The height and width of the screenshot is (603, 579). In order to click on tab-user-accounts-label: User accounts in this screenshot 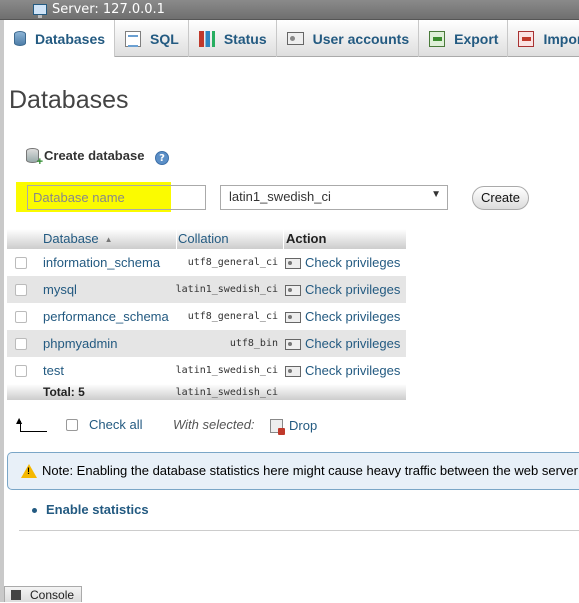, I will do `click(361, 38)`.